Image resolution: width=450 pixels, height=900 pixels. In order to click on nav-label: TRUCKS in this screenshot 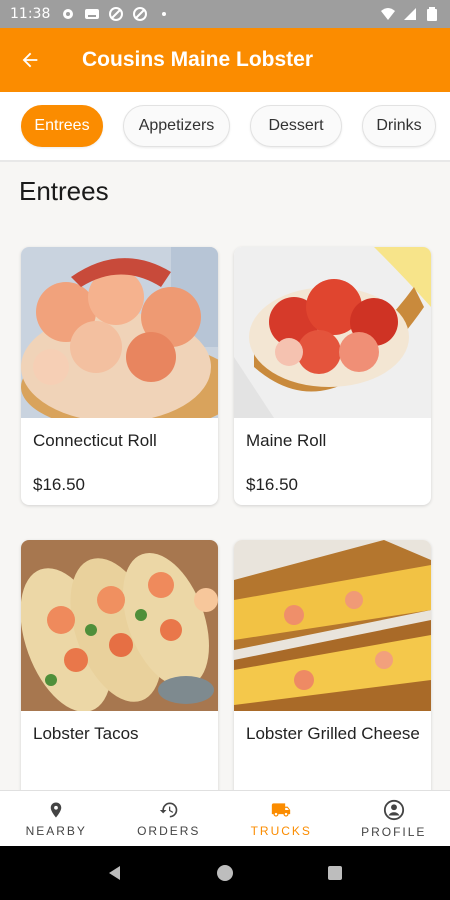, I will do `click(281, 830)`.